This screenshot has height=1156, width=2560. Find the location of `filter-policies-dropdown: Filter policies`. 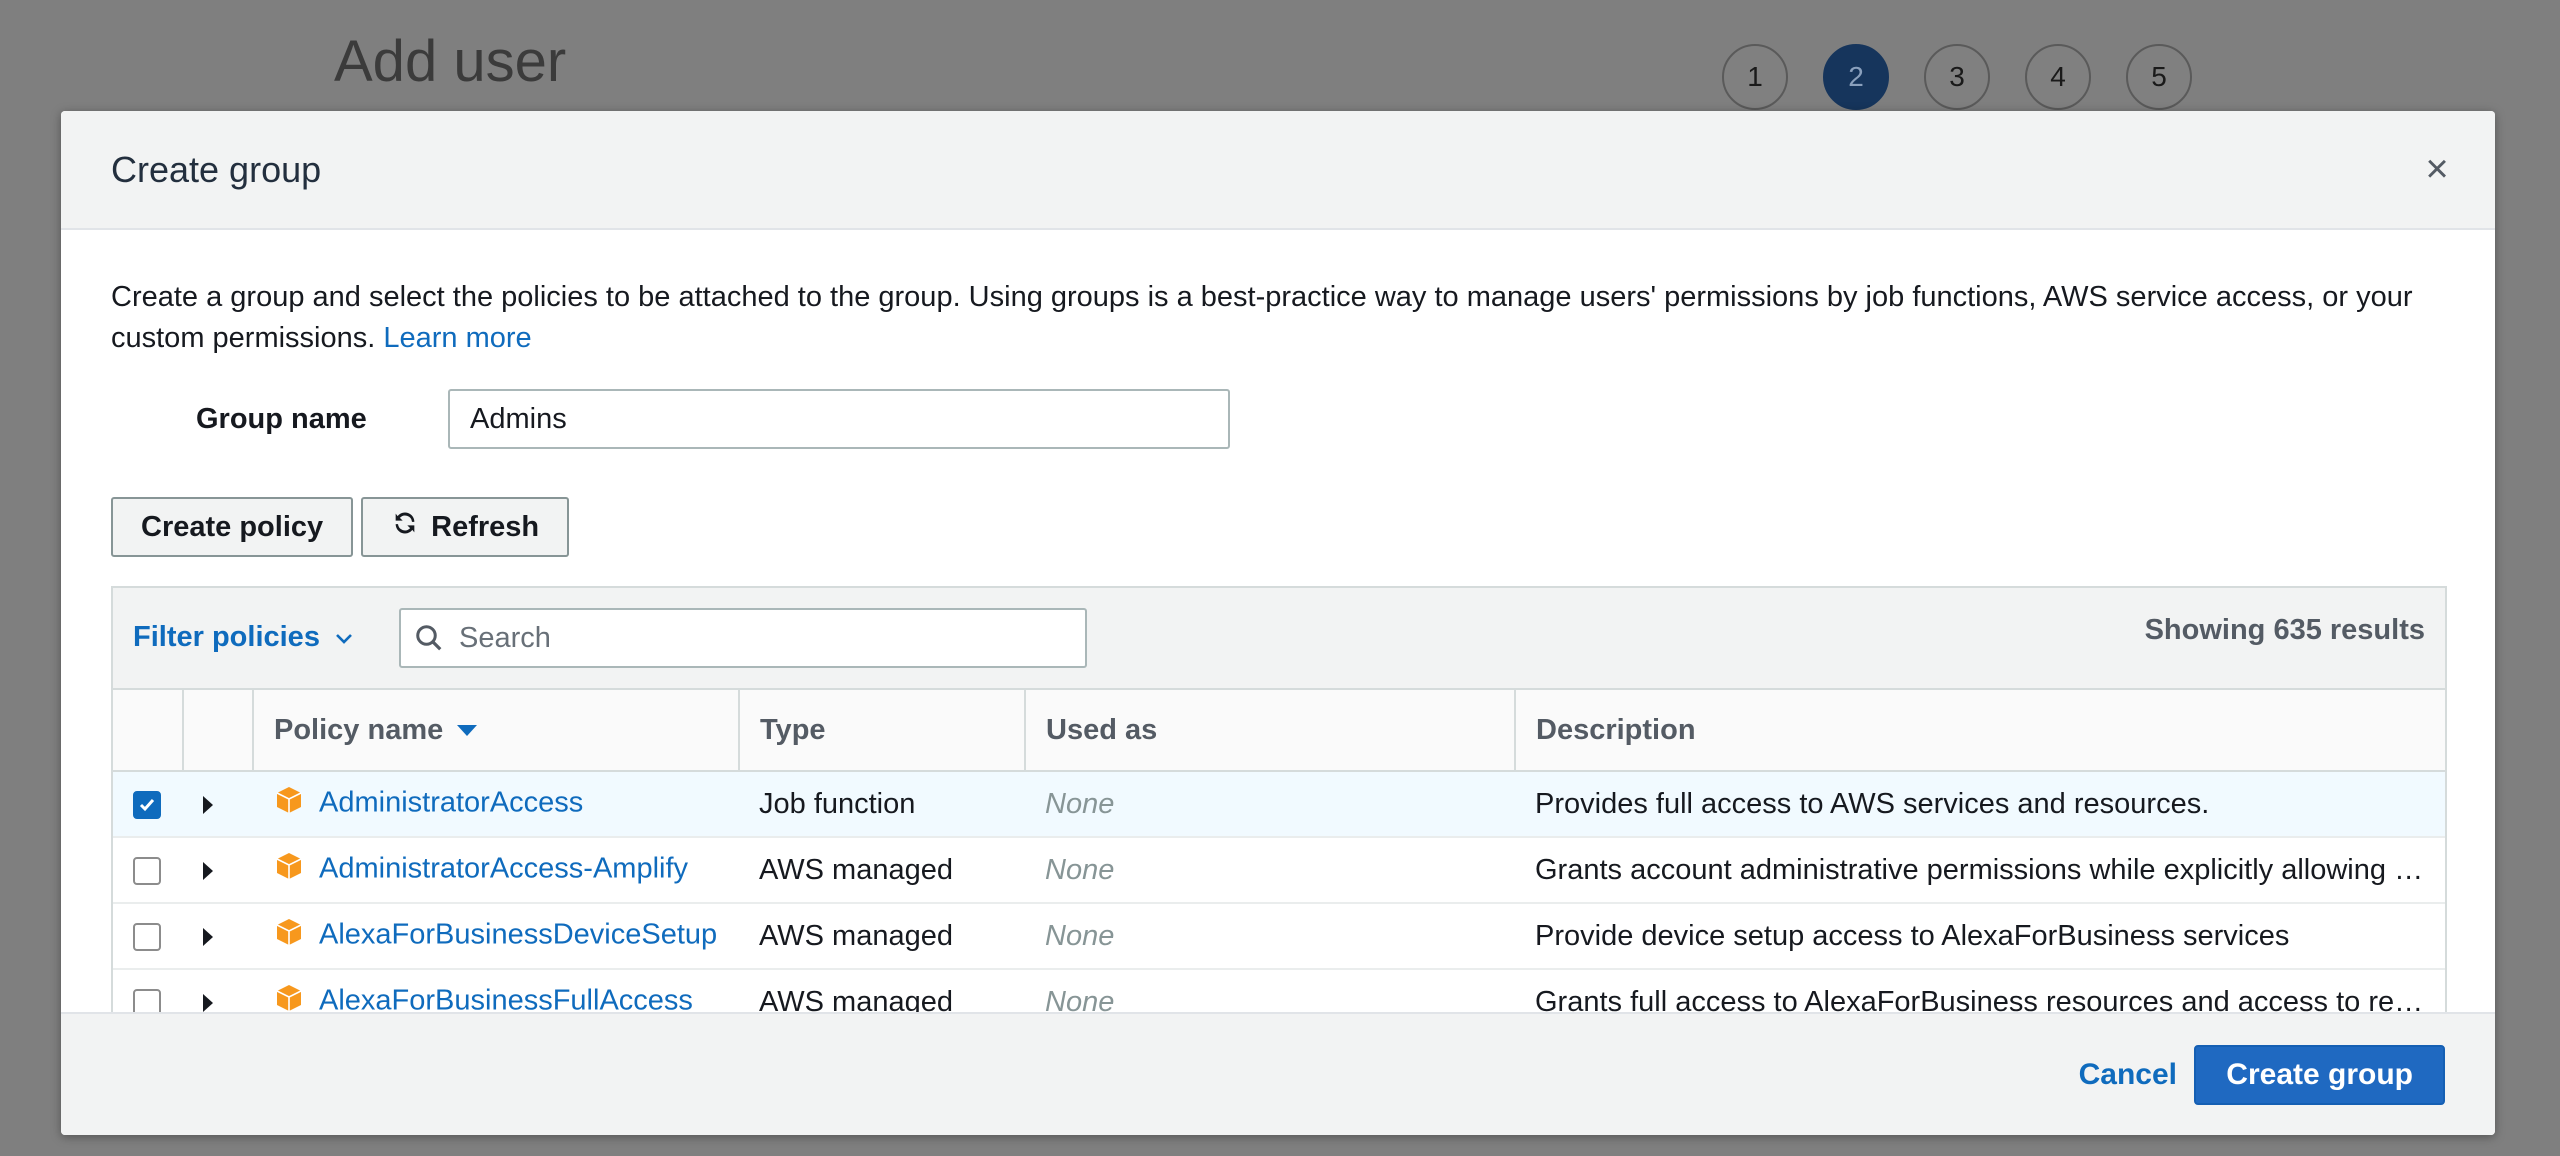

filter-policies-dropdown: Filter policies is located at coordinates (243, 637).